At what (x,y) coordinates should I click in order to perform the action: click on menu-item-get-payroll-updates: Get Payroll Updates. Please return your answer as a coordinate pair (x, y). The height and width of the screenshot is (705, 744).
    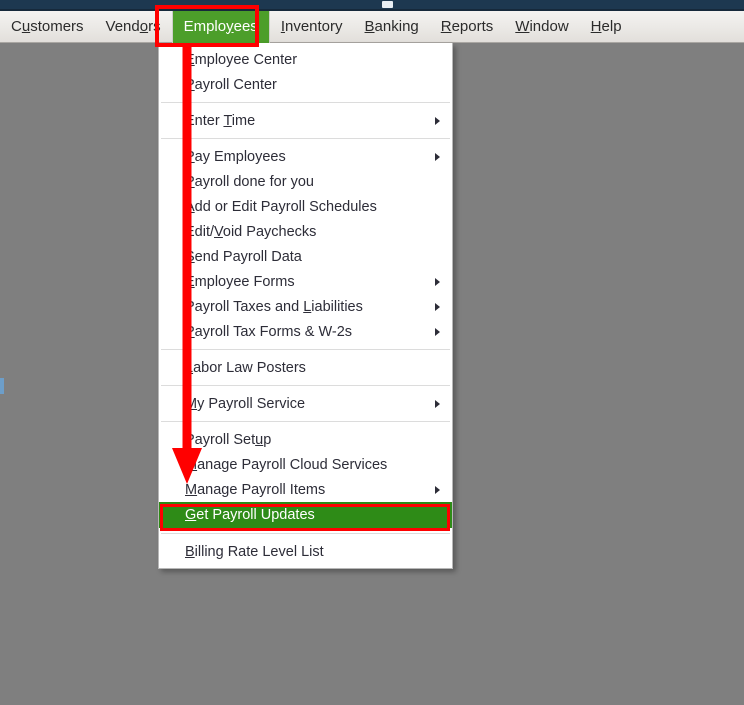
    Looking at the image, I should click on (305, 515).